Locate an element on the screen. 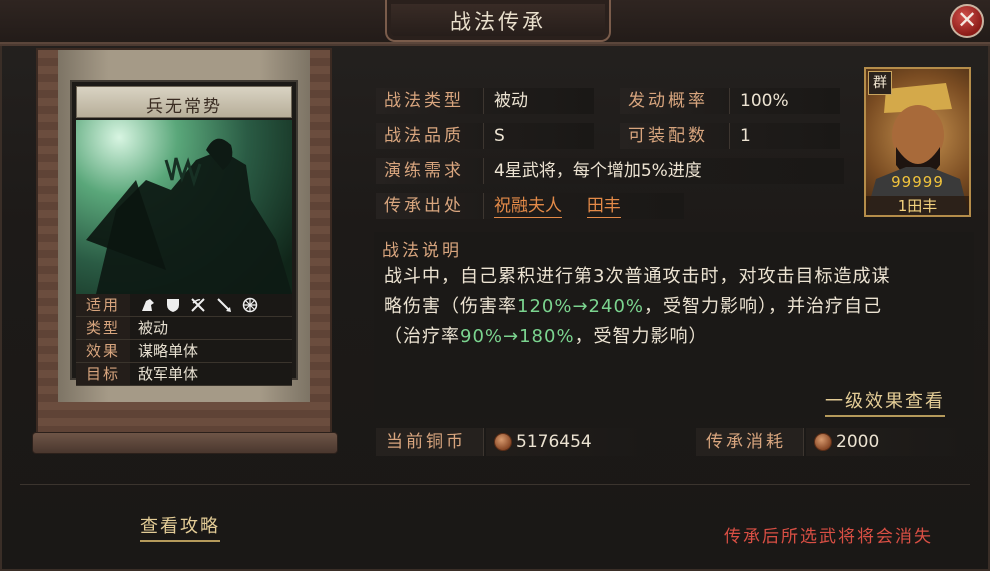 The height and width of the screenshot is (571, 990). damage-rate-value: 120%→240% is located at coordinates (581, 306).